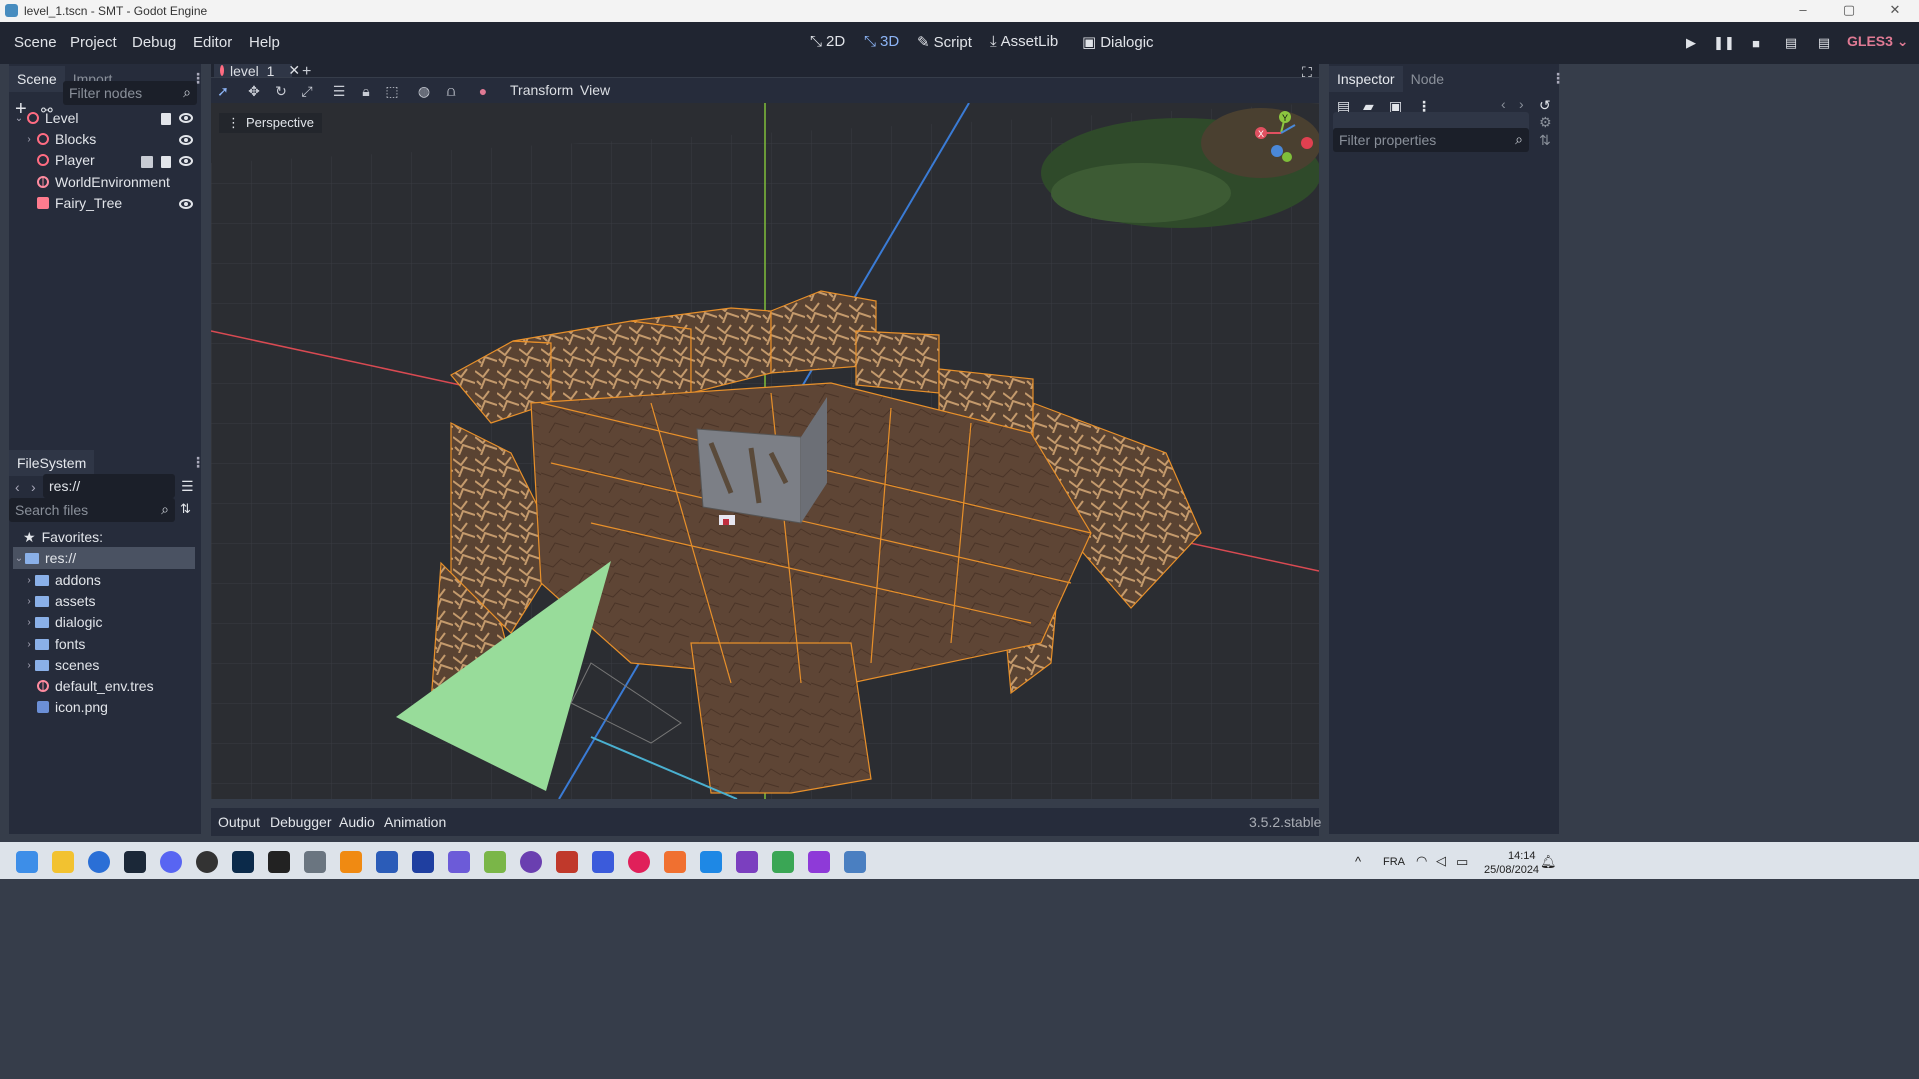 Image resolution: width=1919 pixels, height=1079 pixels. What do you see at coordinates (78, 203) in the screenshot?
I see `tree-node-fairy-tree: Fairy_Tree` at bounding box center [78, 203].